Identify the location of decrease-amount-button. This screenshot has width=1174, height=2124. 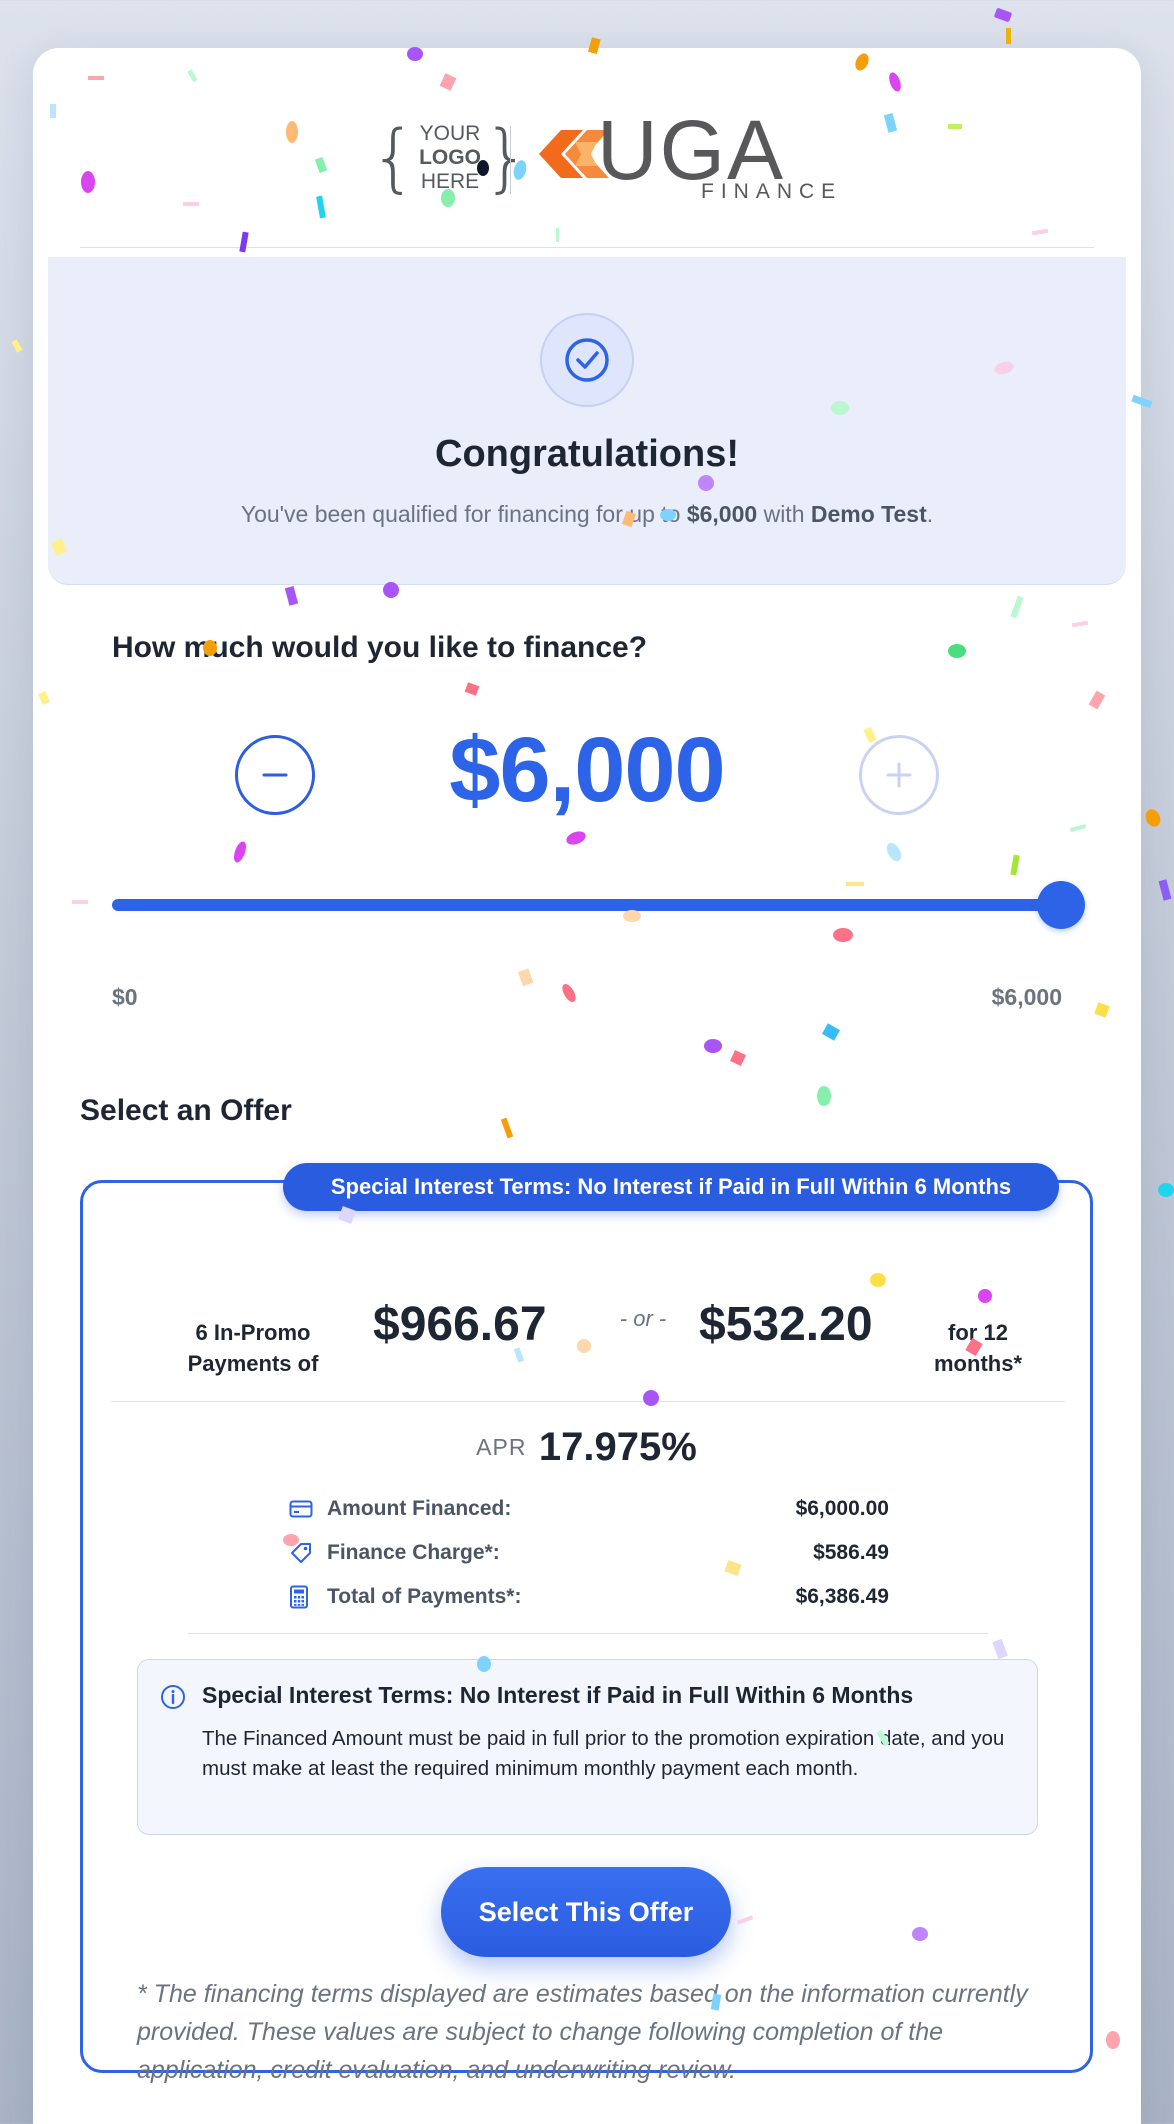
(275, 775).